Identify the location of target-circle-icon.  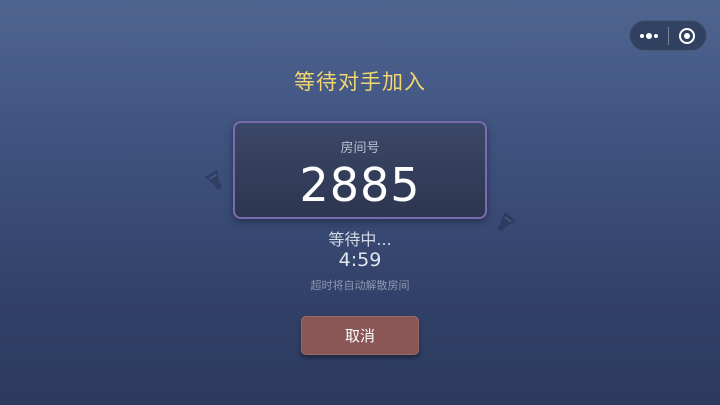
(687, 35).